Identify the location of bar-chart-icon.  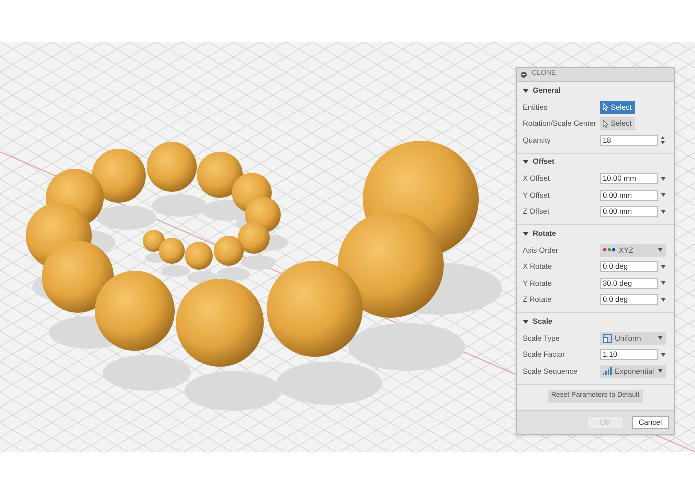
(607, 371).